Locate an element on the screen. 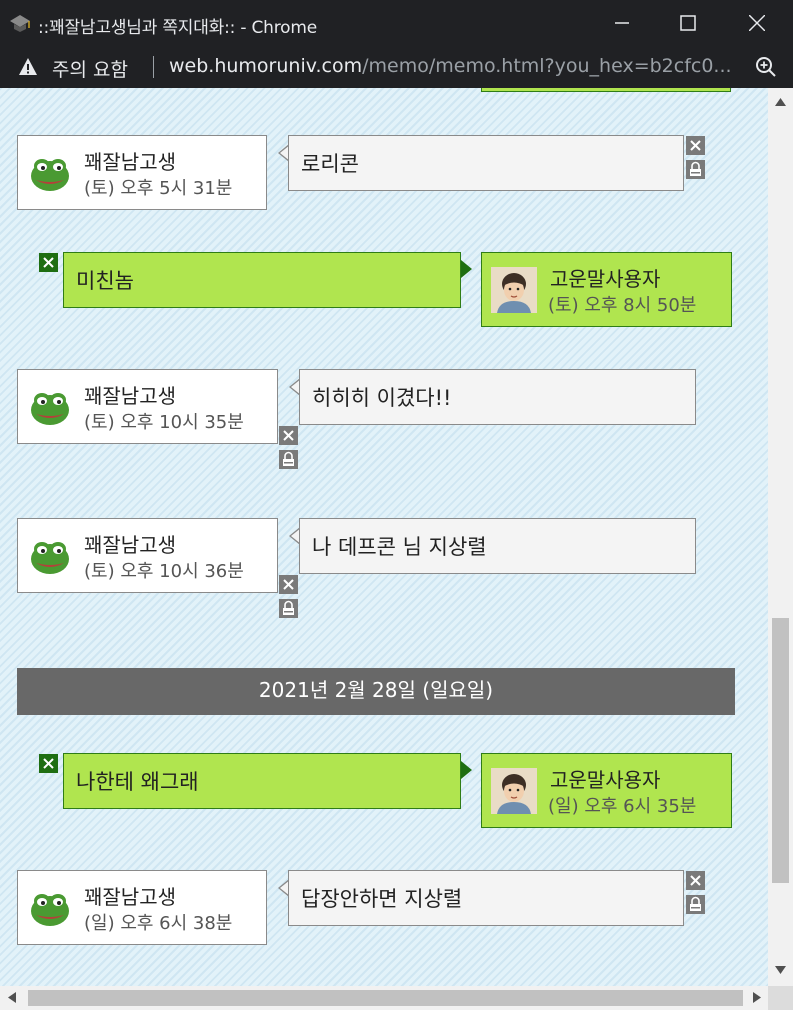 The height and width of the screenshot is (1010, 793). address-separator is located at coordinates (153, 67).